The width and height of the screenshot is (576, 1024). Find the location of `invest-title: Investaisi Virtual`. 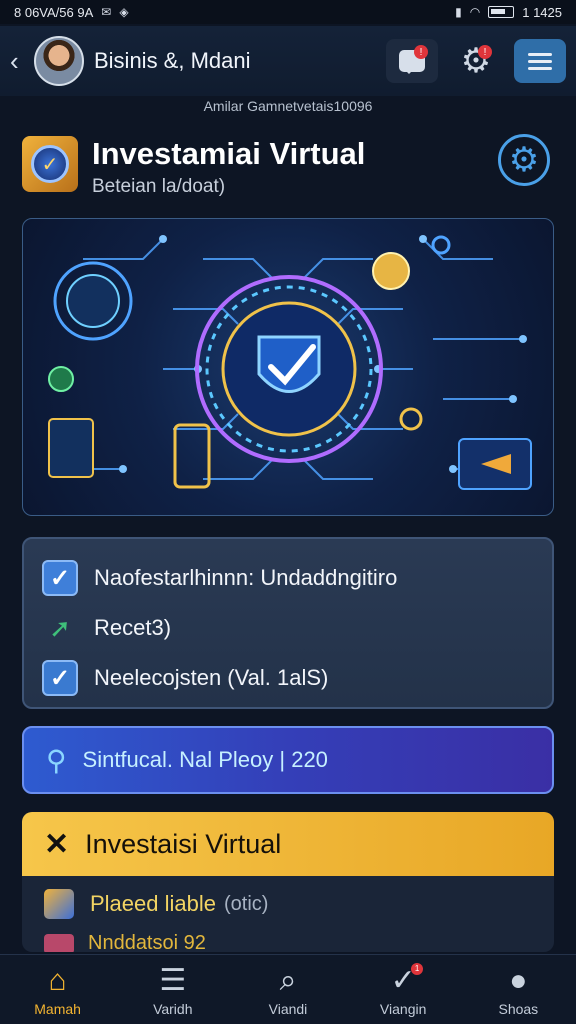

invest-title: Investaisi Virtual is located at coordinates (183, 843).